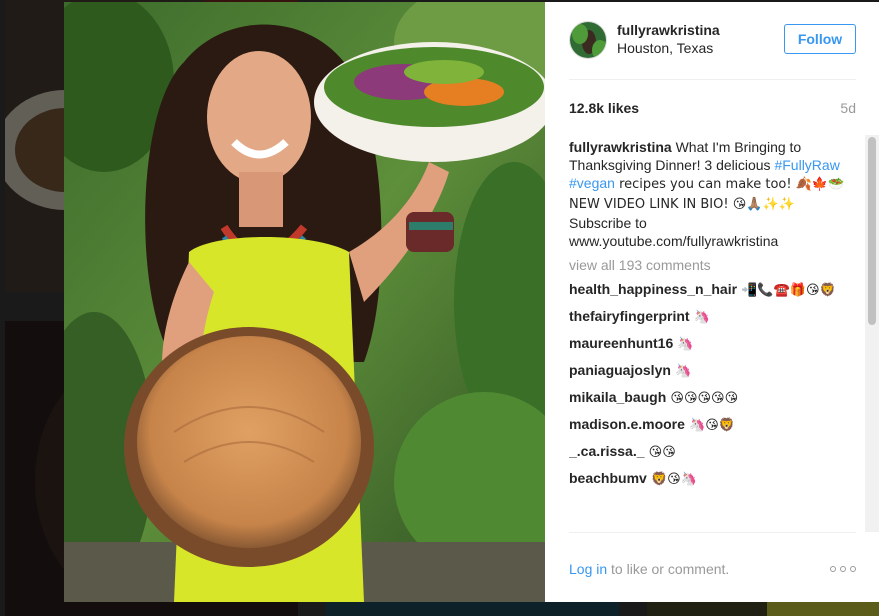  Describe the element at coordinates (608, 223) in the screenshot. I see `caption-text: Subscribe to` at that location.